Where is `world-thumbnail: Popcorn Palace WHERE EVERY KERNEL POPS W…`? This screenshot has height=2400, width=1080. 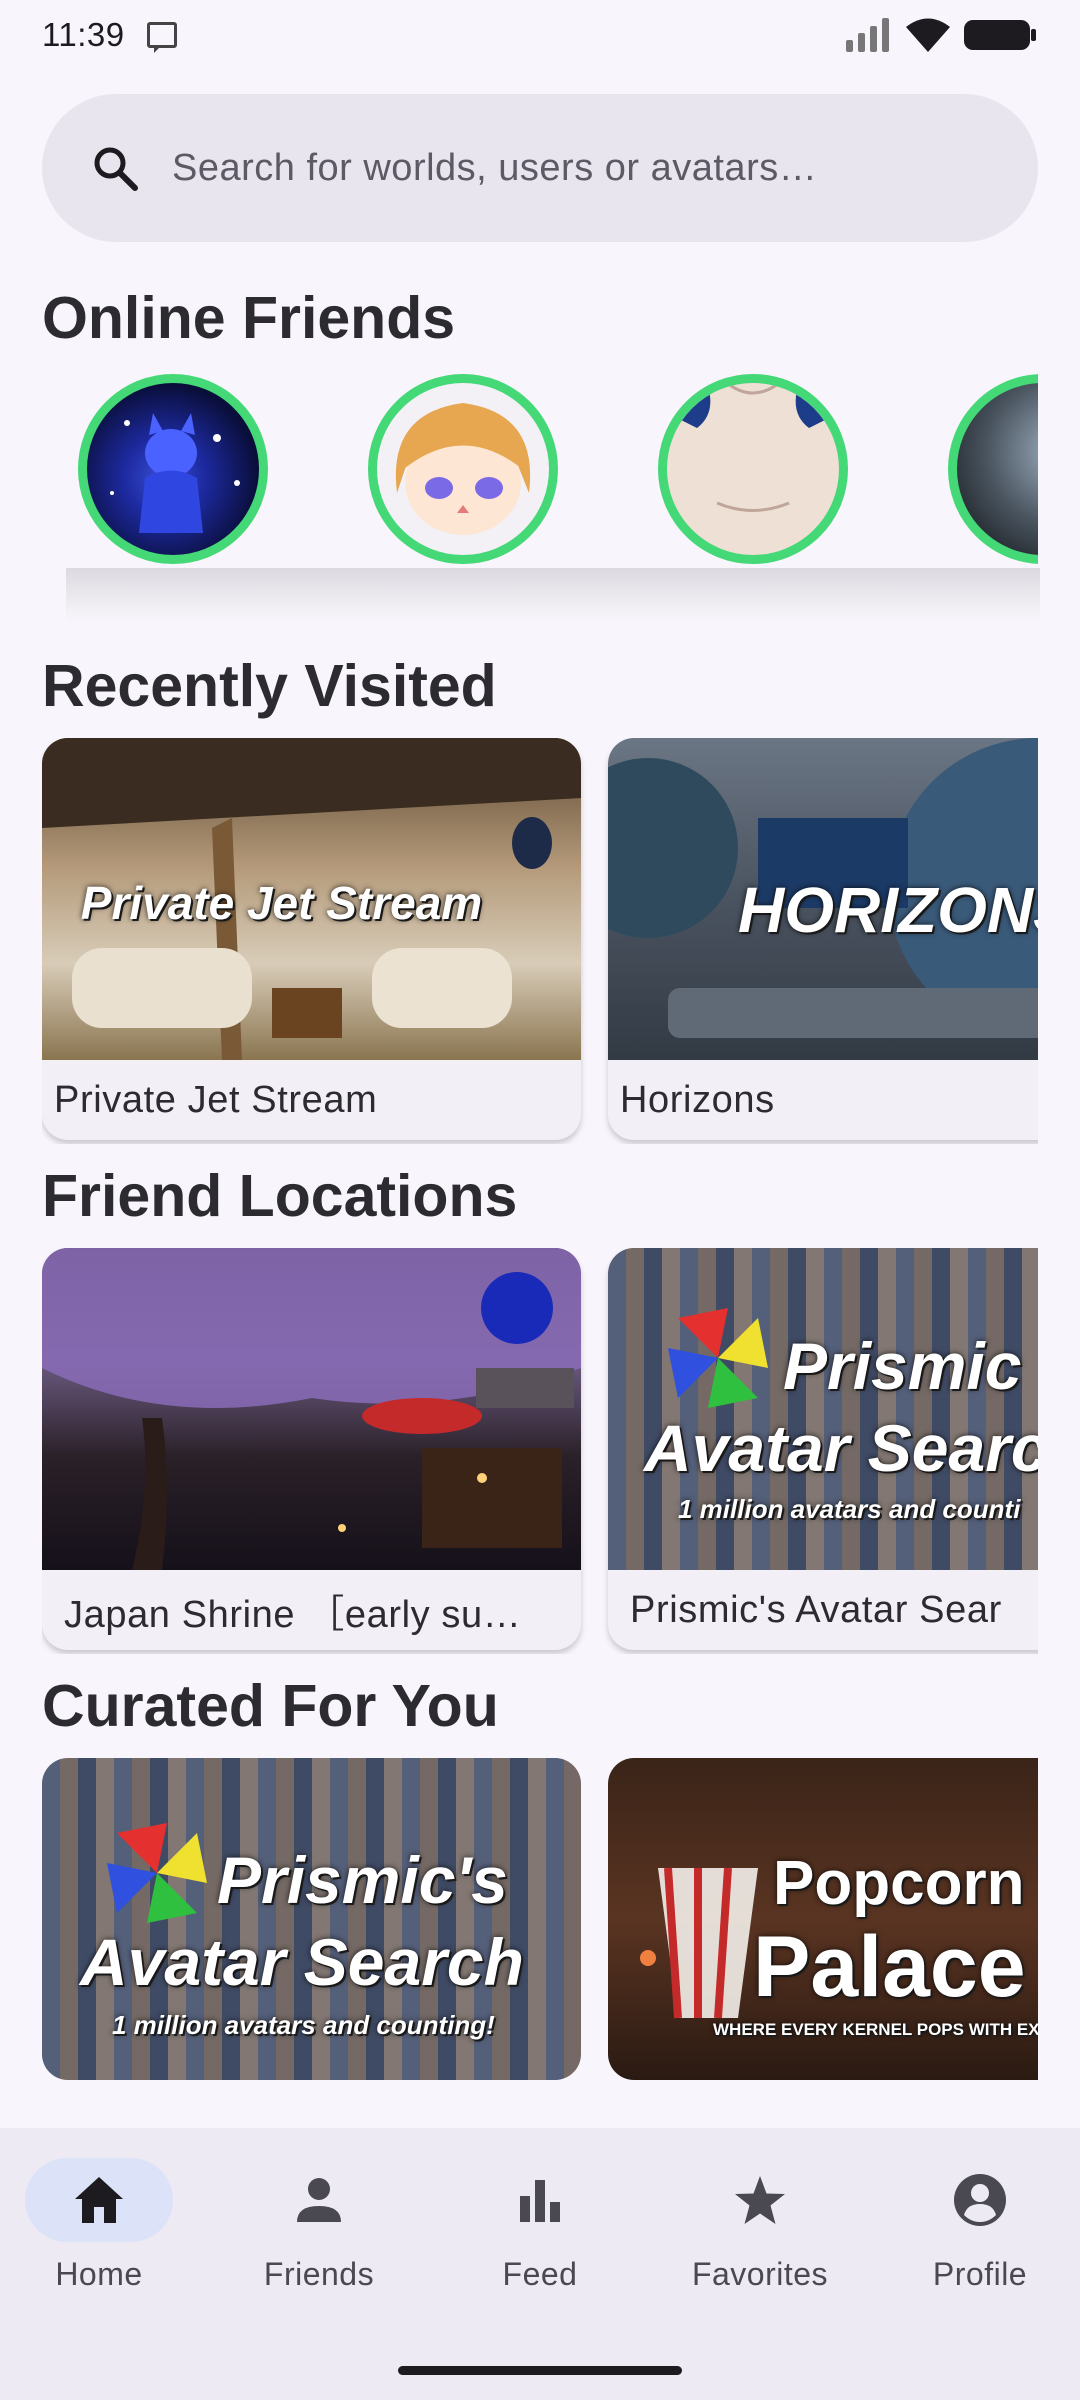
world-thumbnail: Popcorn Palace WHERE EVERY KERNEL POPS W… is located at coordinates (823, 1919).